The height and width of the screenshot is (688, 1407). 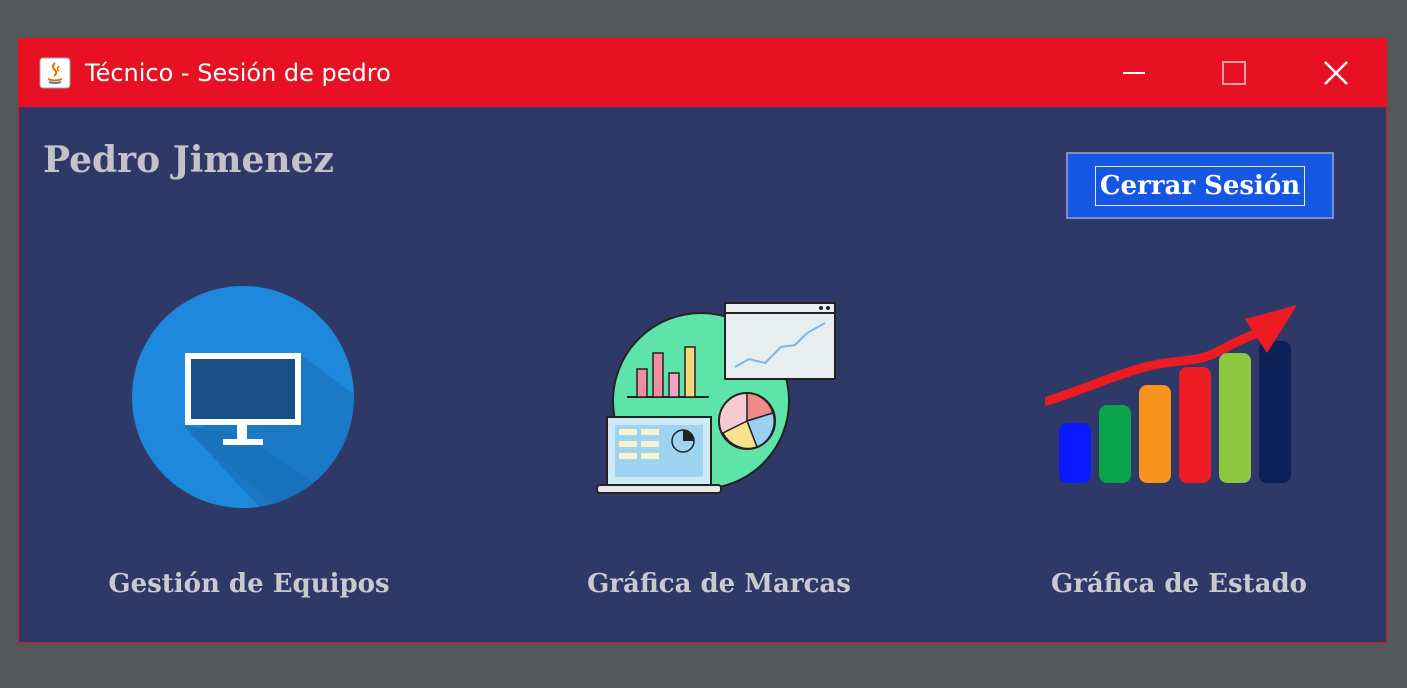 What do you see at coordinates (713, 399) in the screenshot?
I see `charts-dashboard-icon` at bounding box center [713, 399].